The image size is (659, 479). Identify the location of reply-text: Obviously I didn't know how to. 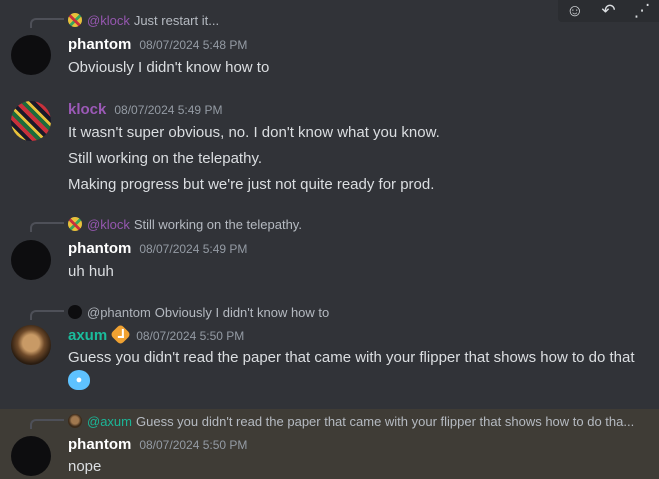
(242, 312).